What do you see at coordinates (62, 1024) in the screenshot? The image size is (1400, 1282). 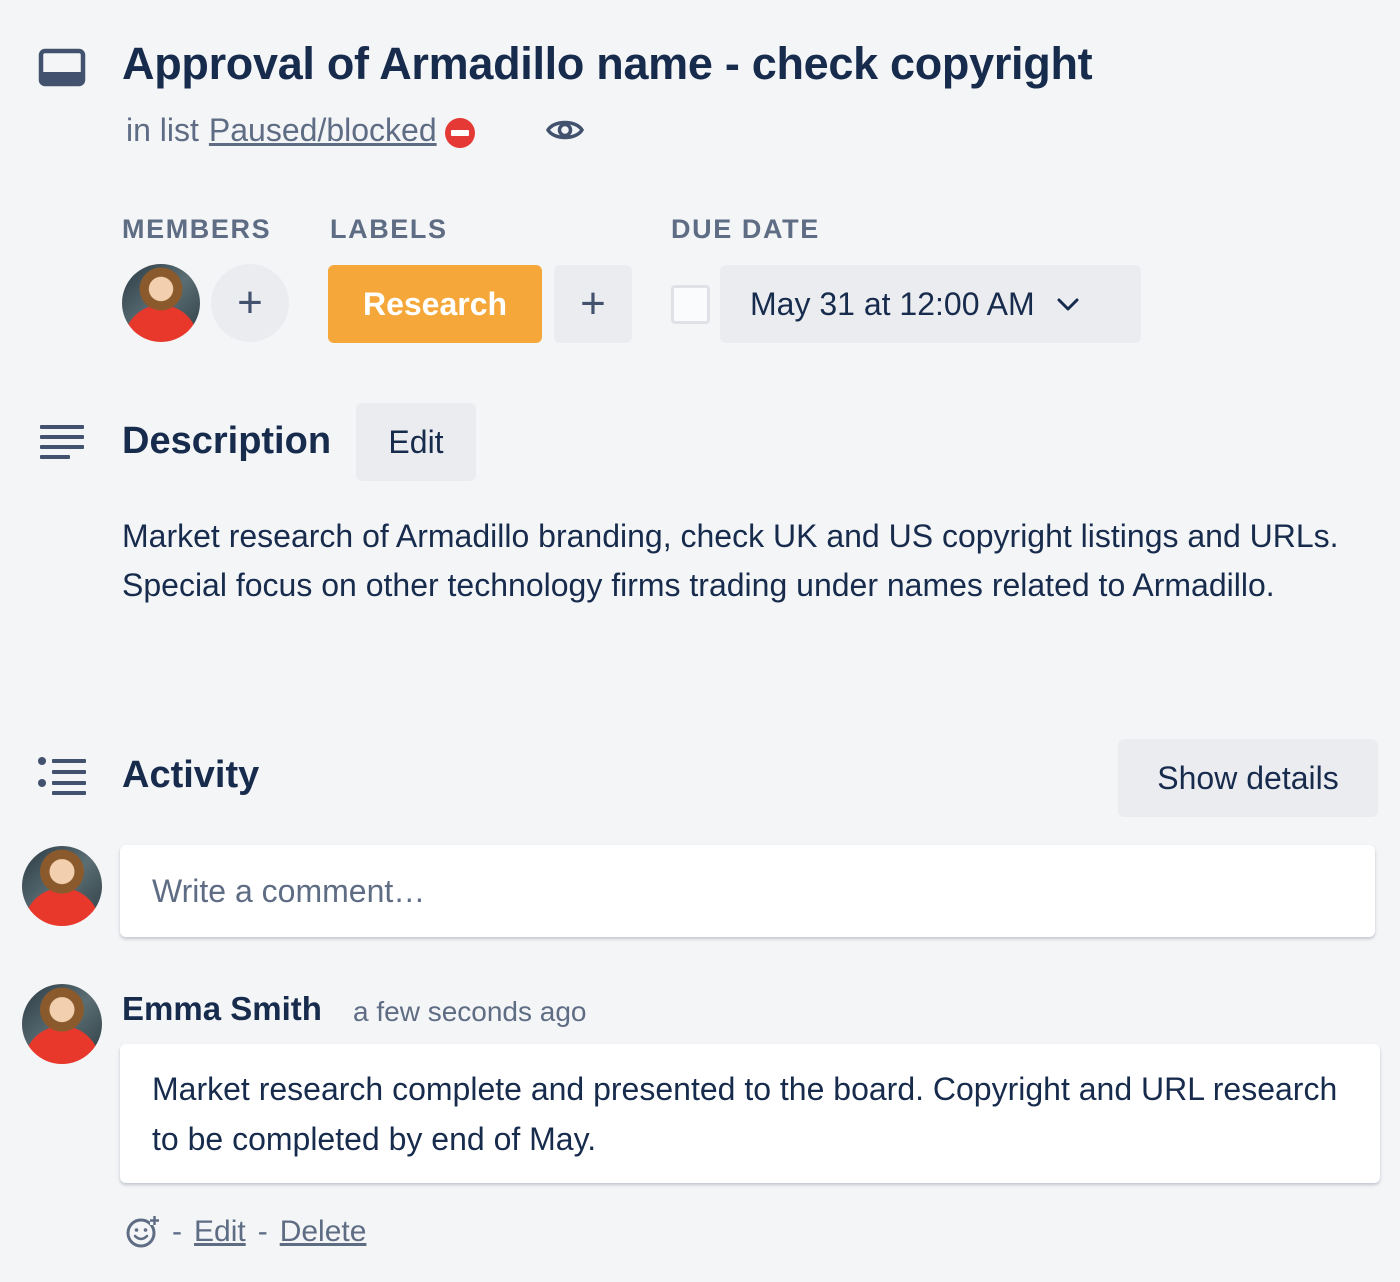 I see `comment-author-avatar` at bounding box center [62, 1024].